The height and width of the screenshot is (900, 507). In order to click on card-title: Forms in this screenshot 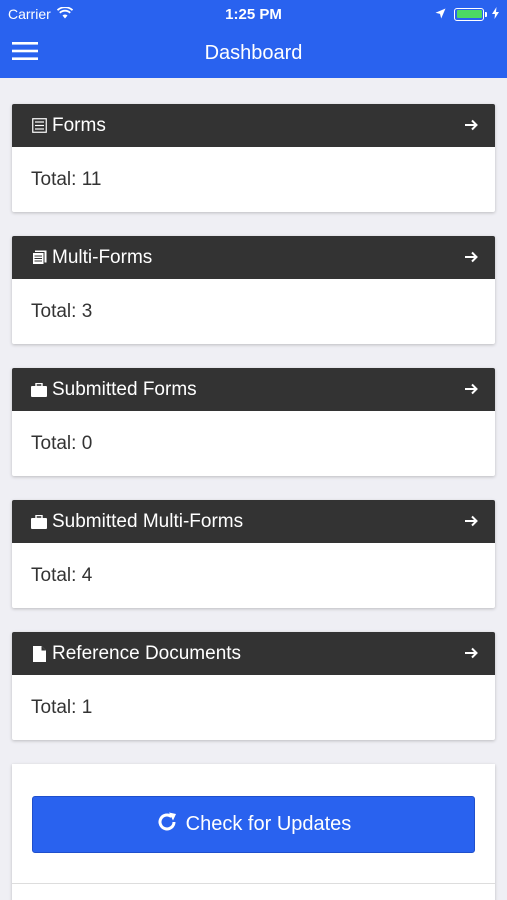, I will do `click(79, 125)`.